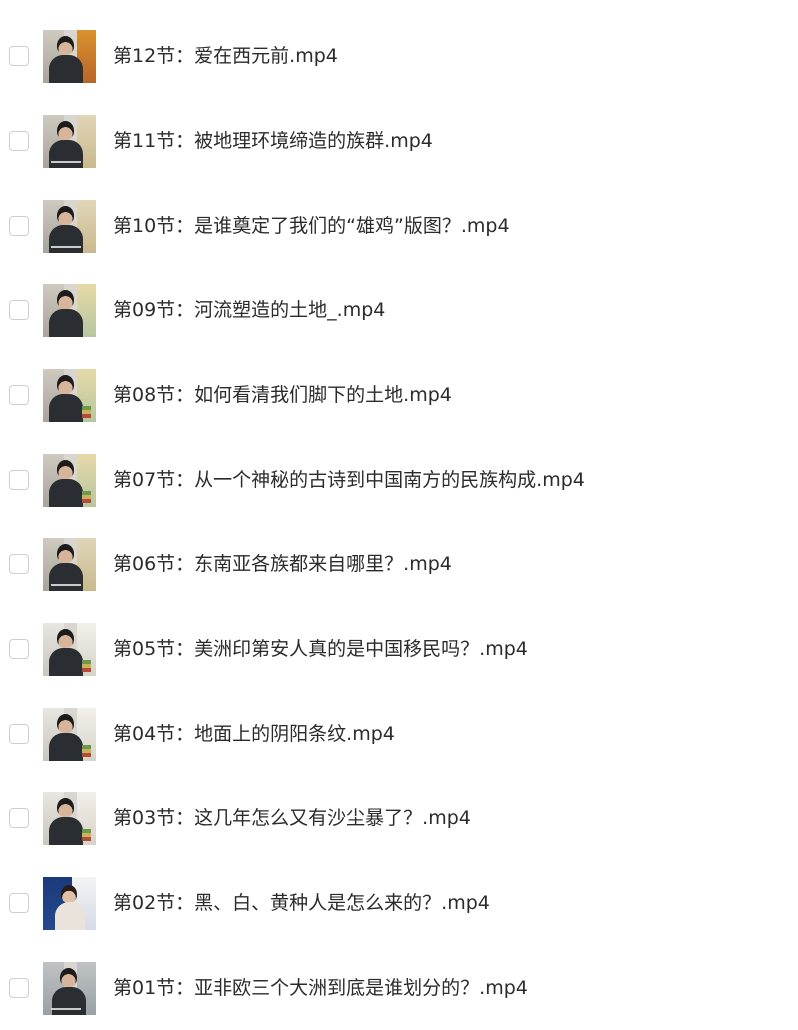 The height and width of the screenshot is (1030, 798). I want to click on list-item: 第10节：是谁奠定了我们的“雄鸡”版图？.mp4, so click(399, 226).